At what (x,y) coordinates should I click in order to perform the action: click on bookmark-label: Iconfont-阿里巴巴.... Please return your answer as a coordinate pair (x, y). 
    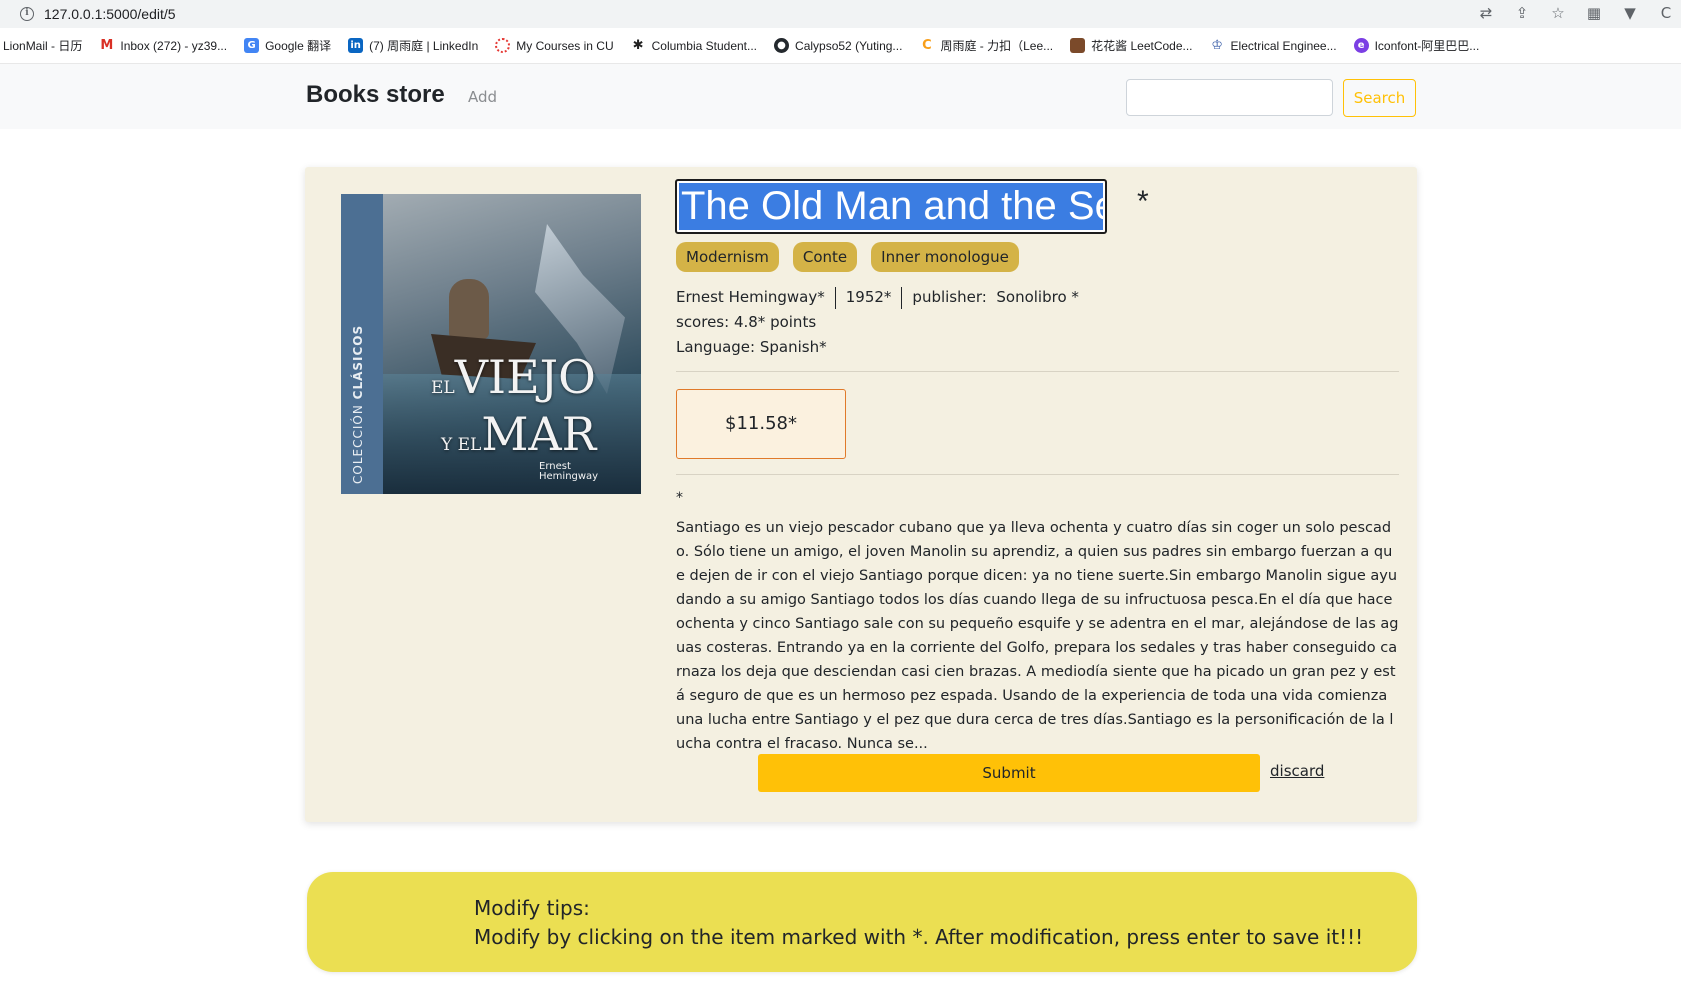
    Looking at the image, I should click on (1427, 46).